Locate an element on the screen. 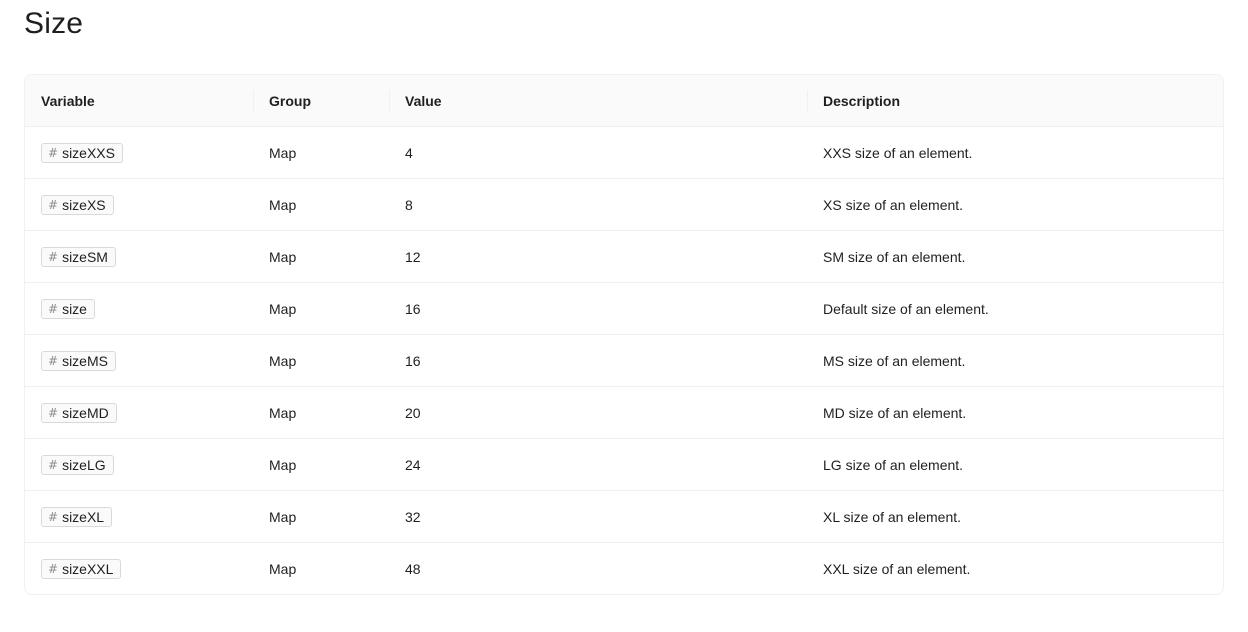  description-cell: Default size of an element. is located at coordinates (1015, 308).